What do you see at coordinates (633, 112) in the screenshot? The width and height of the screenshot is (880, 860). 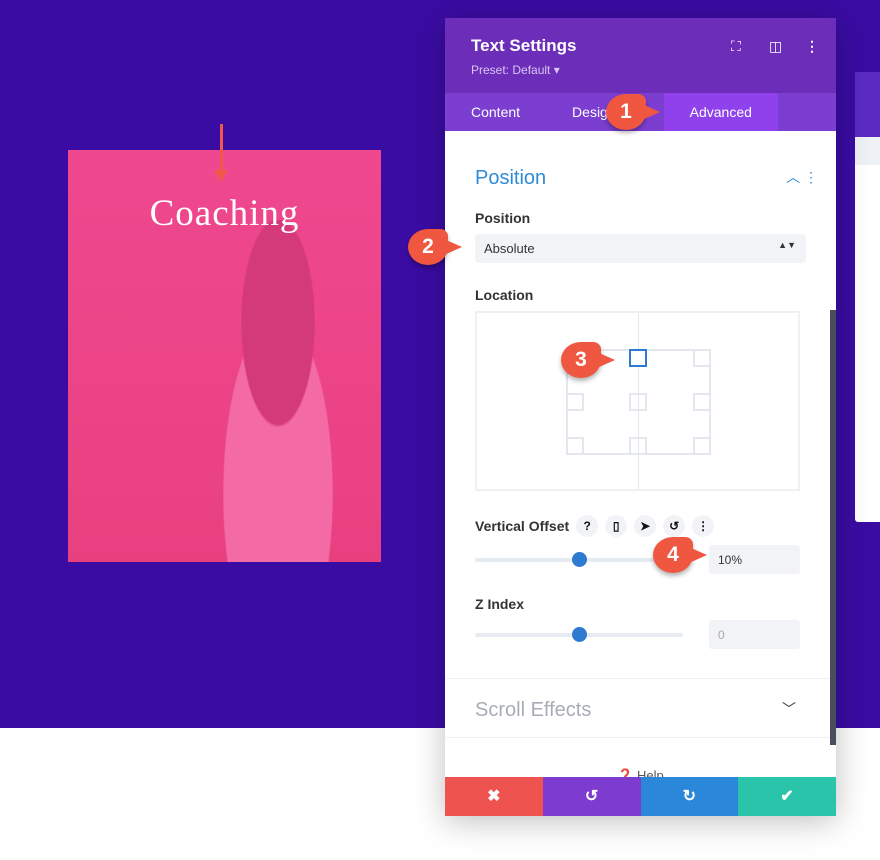 I see `step-badge-1: 1` at bounding box center [633, 112].